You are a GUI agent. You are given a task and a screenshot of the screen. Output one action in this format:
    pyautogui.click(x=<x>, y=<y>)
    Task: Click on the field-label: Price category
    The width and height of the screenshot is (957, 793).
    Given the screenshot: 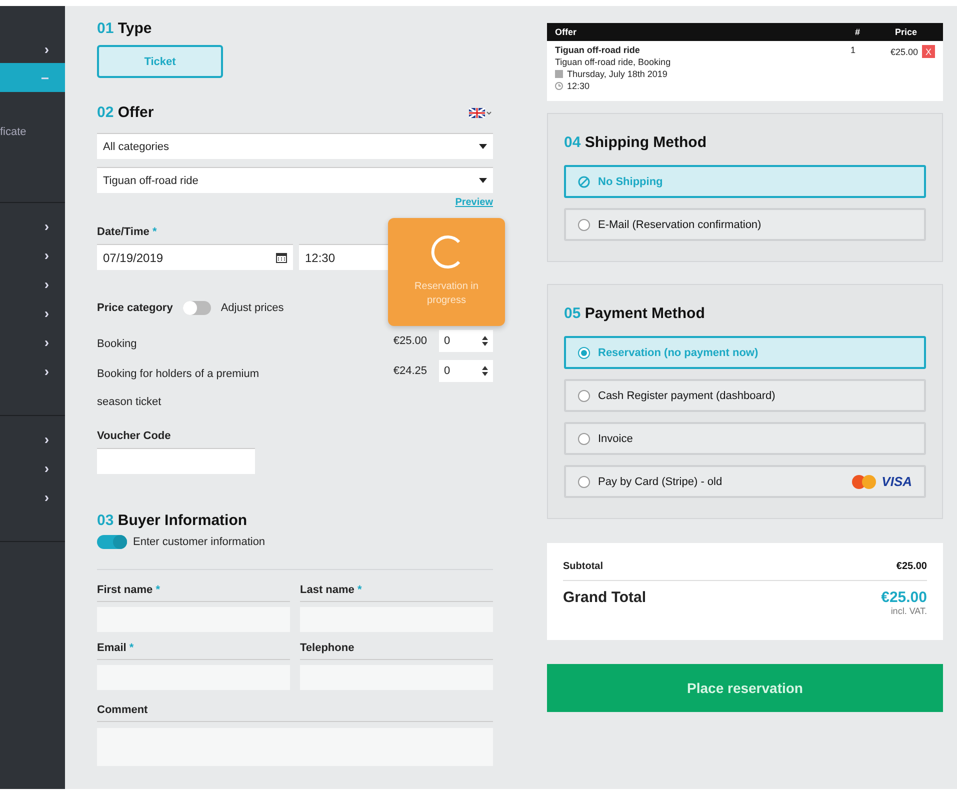 What is the action you would take?
    pyautogui.click(x=135, y=308)
    